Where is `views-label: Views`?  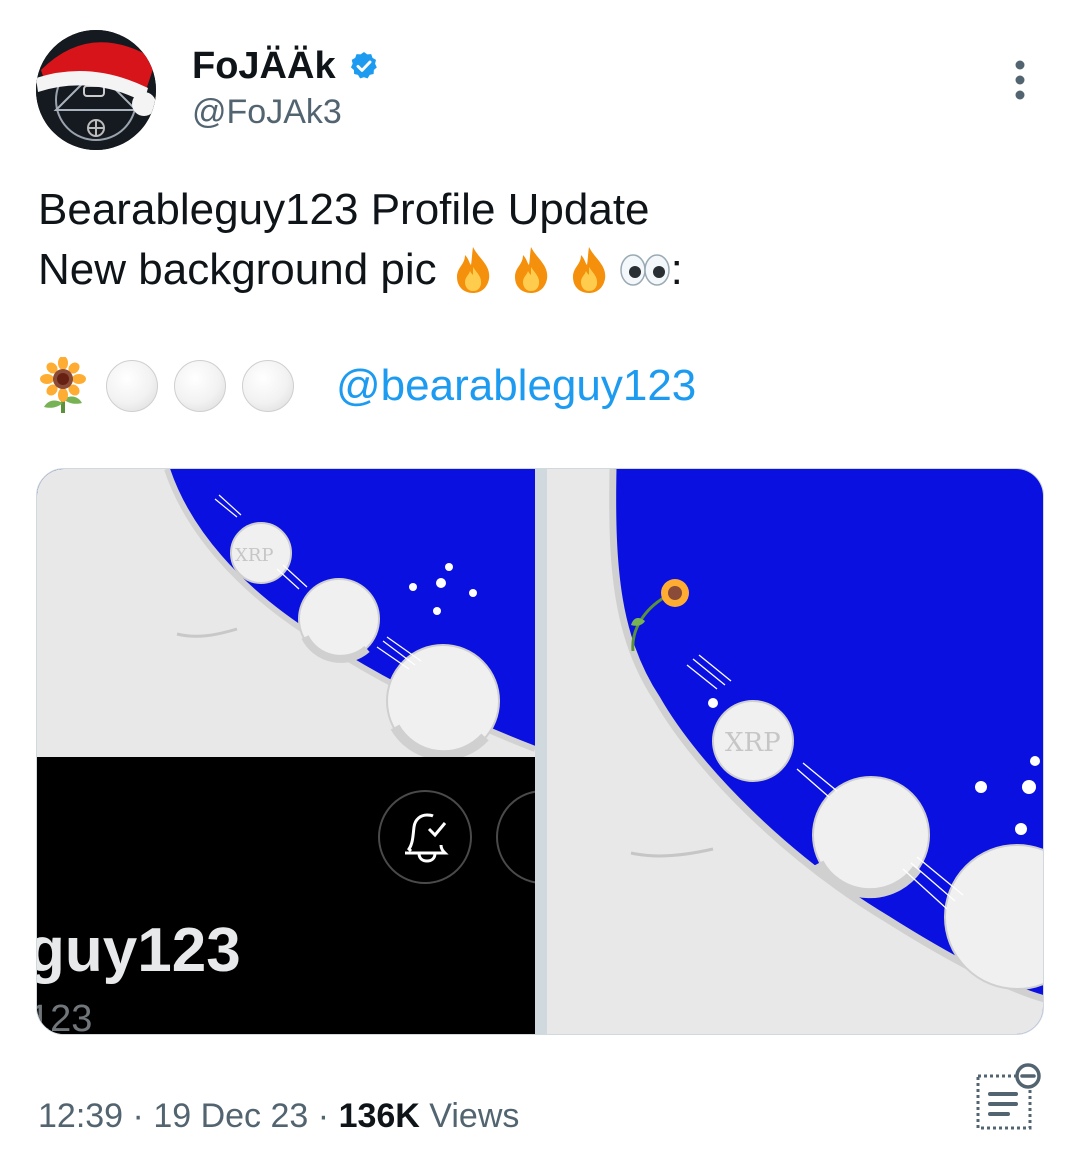 views-label: Views is located at coordinates (474, 1116).